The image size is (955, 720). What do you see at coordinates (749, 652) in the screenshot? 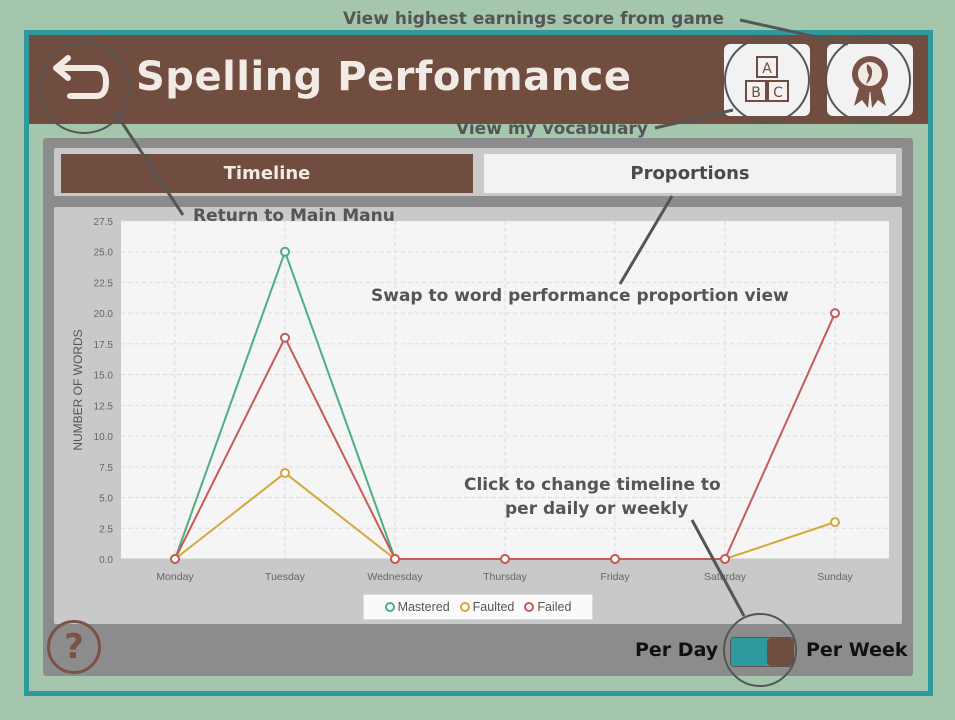
I see `toggle-track-left` at bounding box center [749, 652].